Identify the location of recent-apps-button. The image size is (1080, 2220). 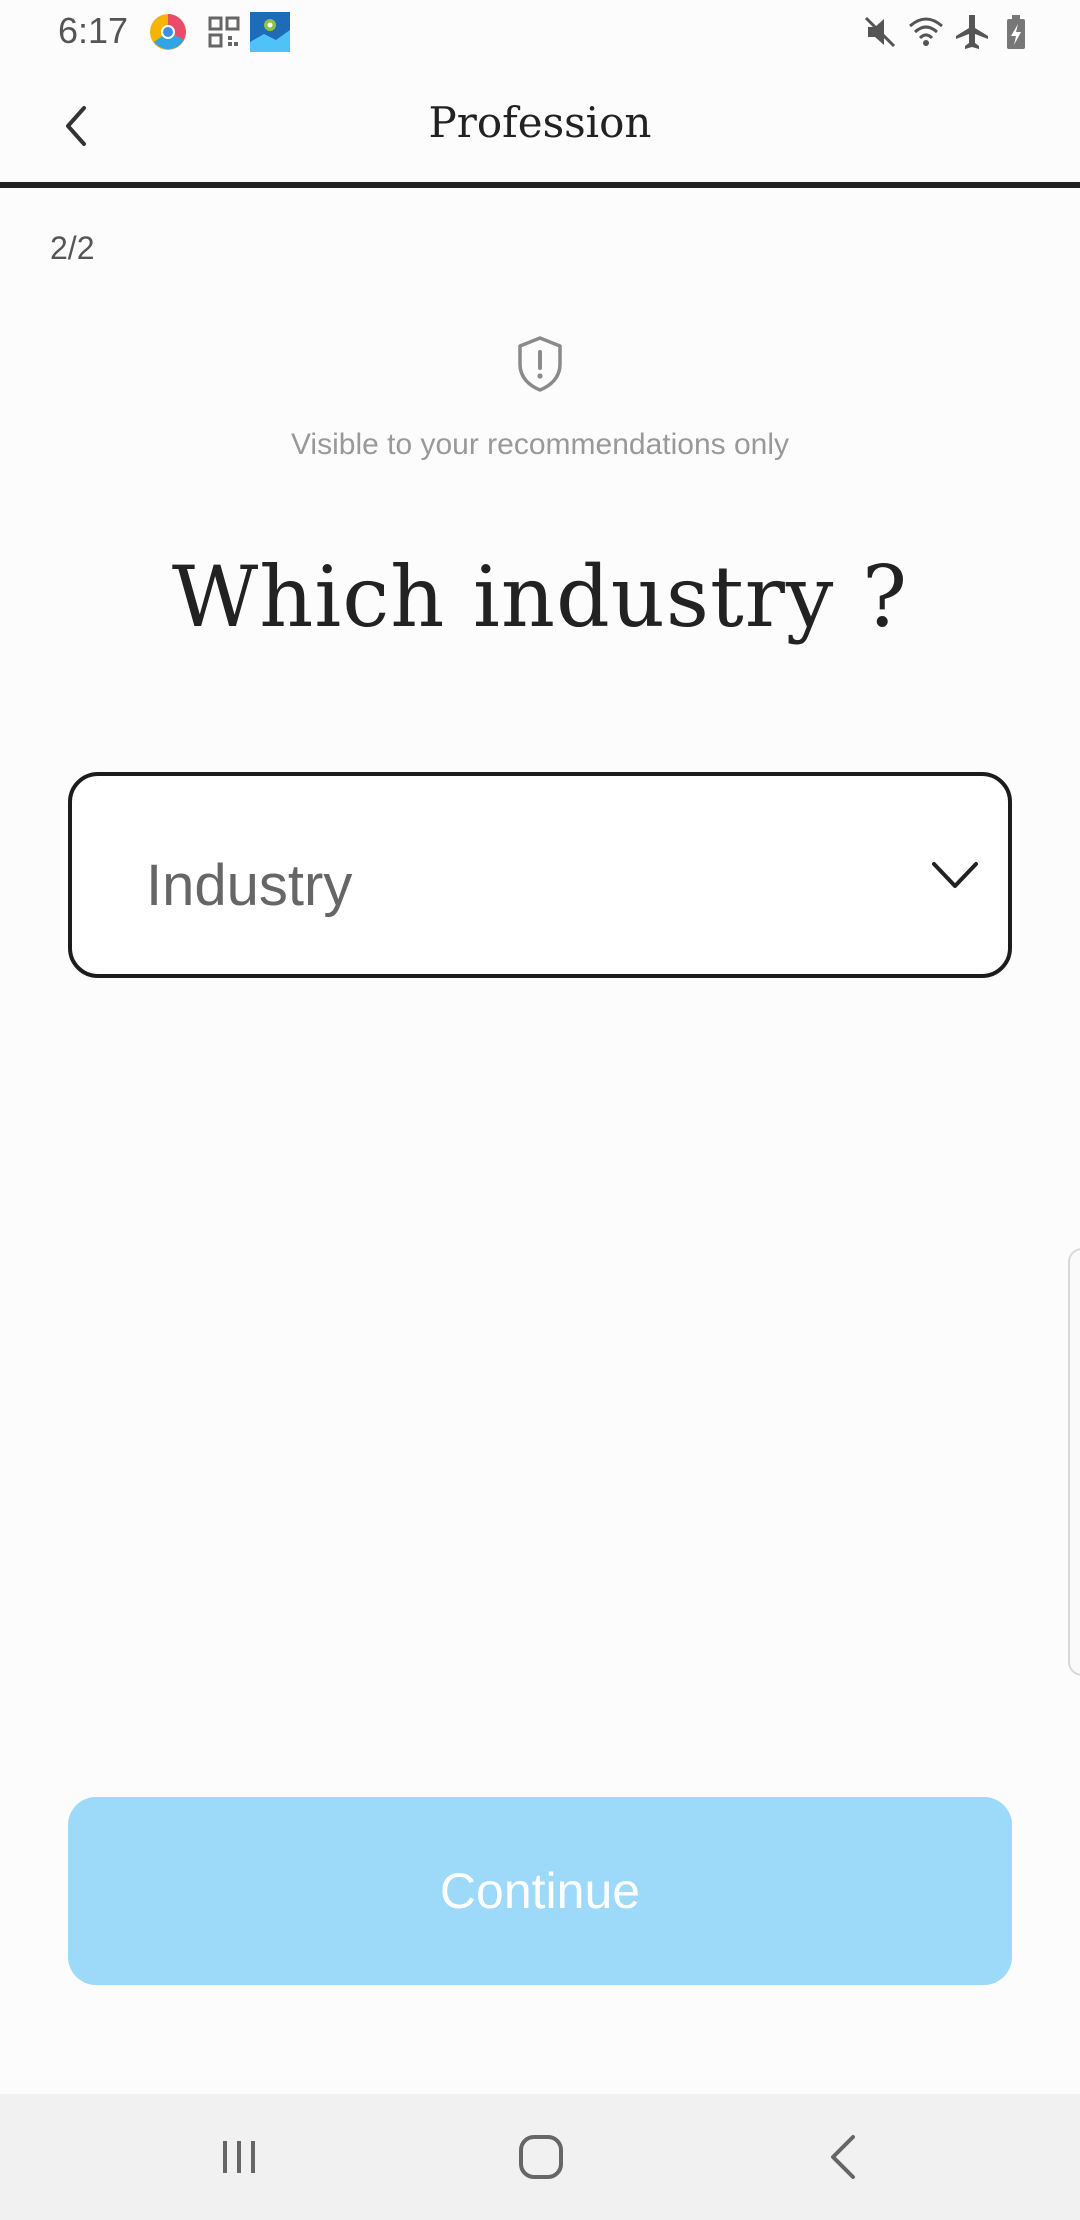
(239, 2157).